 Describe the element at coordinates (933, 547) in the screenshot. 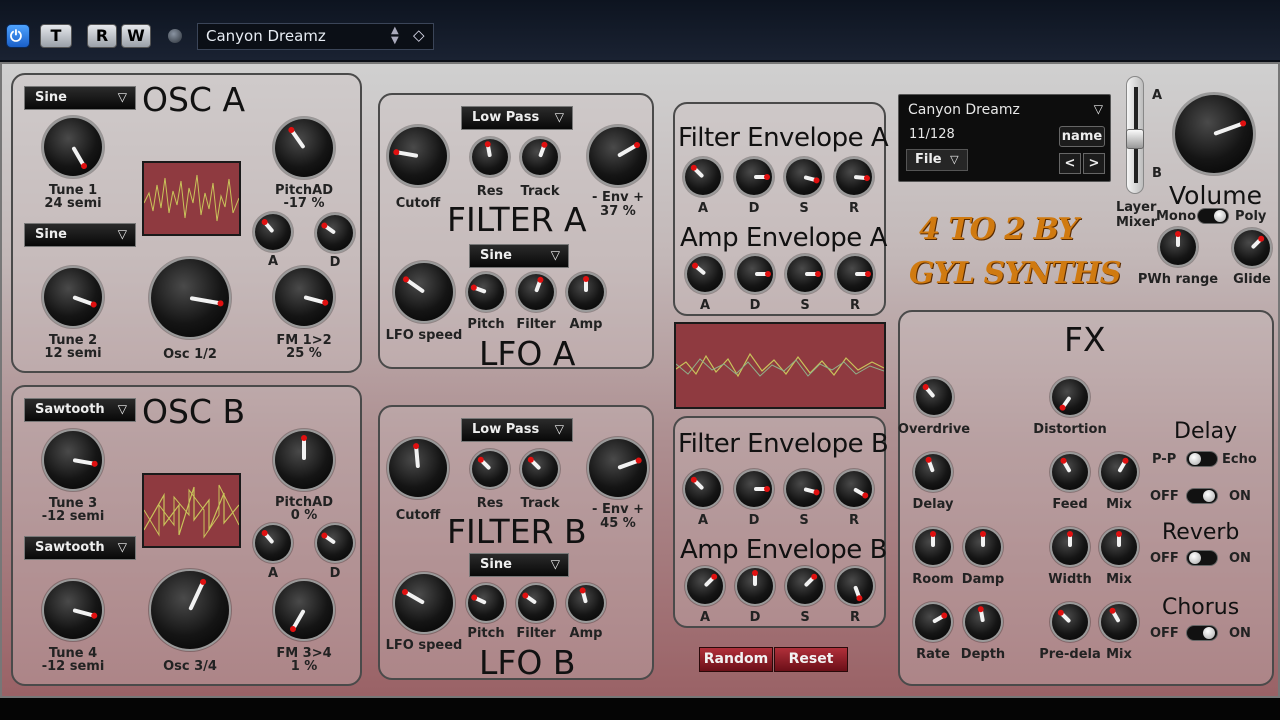

I see `reverb-room-knob` at that location.